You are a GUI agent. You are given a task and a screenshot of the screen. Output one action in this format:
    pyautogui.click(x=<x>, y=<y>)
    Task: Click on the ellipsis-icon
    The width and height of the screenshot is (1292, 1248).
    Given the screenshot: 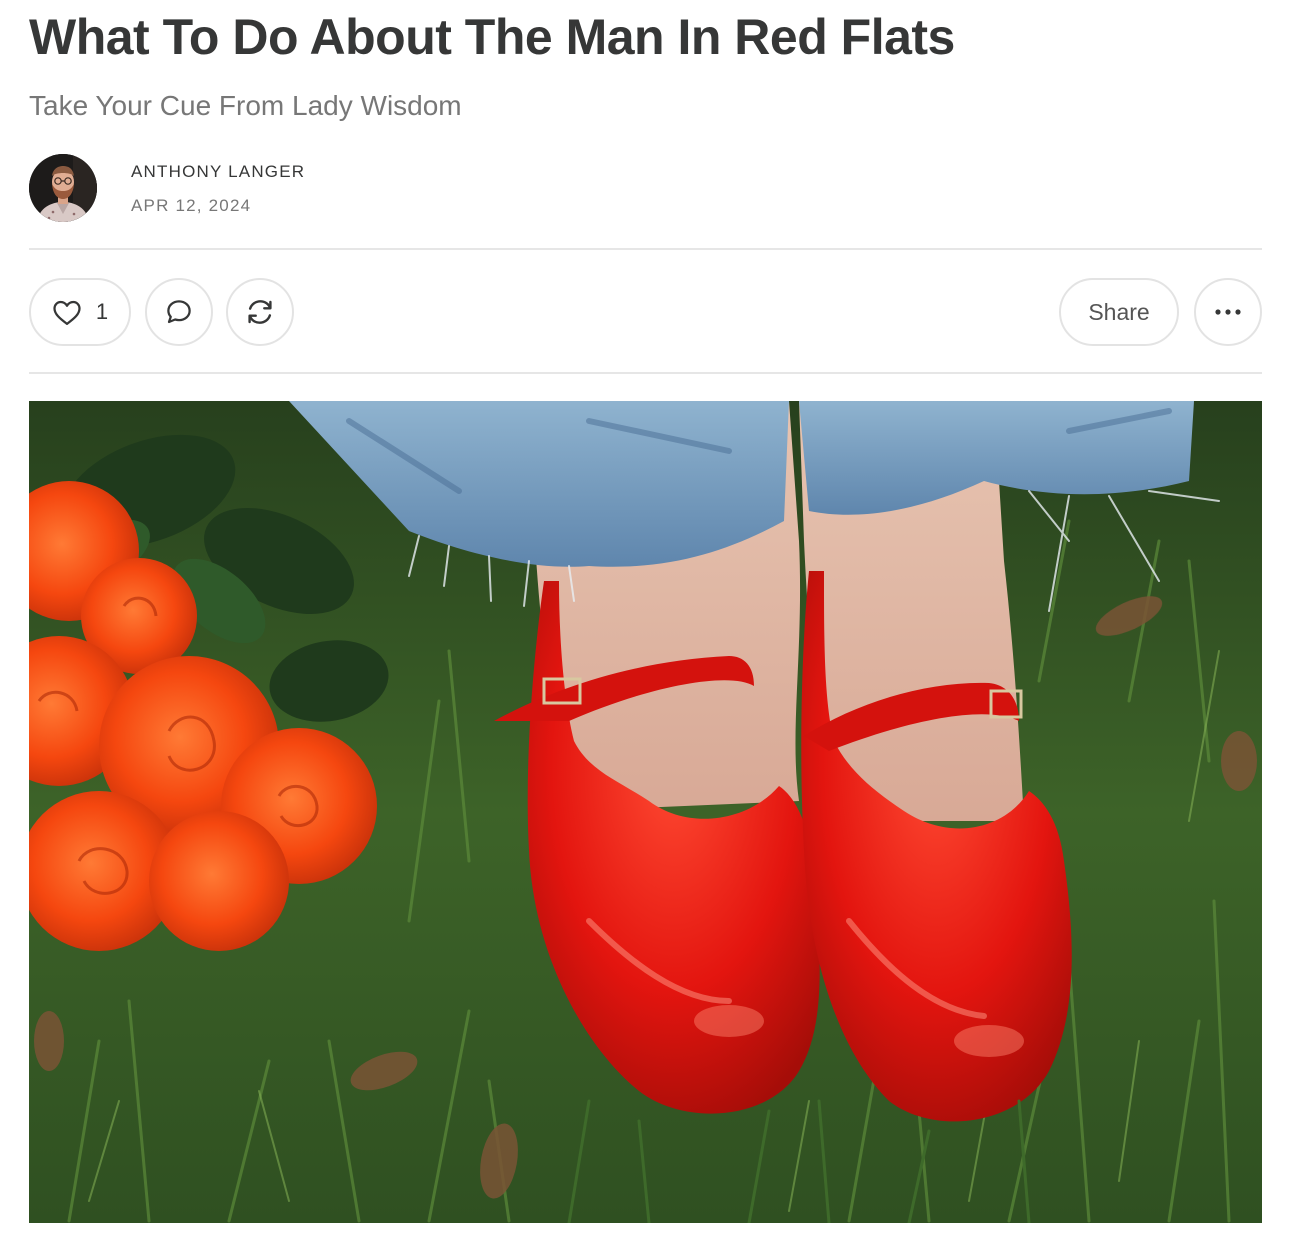 What is the action you would take?
    pyautogui.click(x=1228, y=312)
    